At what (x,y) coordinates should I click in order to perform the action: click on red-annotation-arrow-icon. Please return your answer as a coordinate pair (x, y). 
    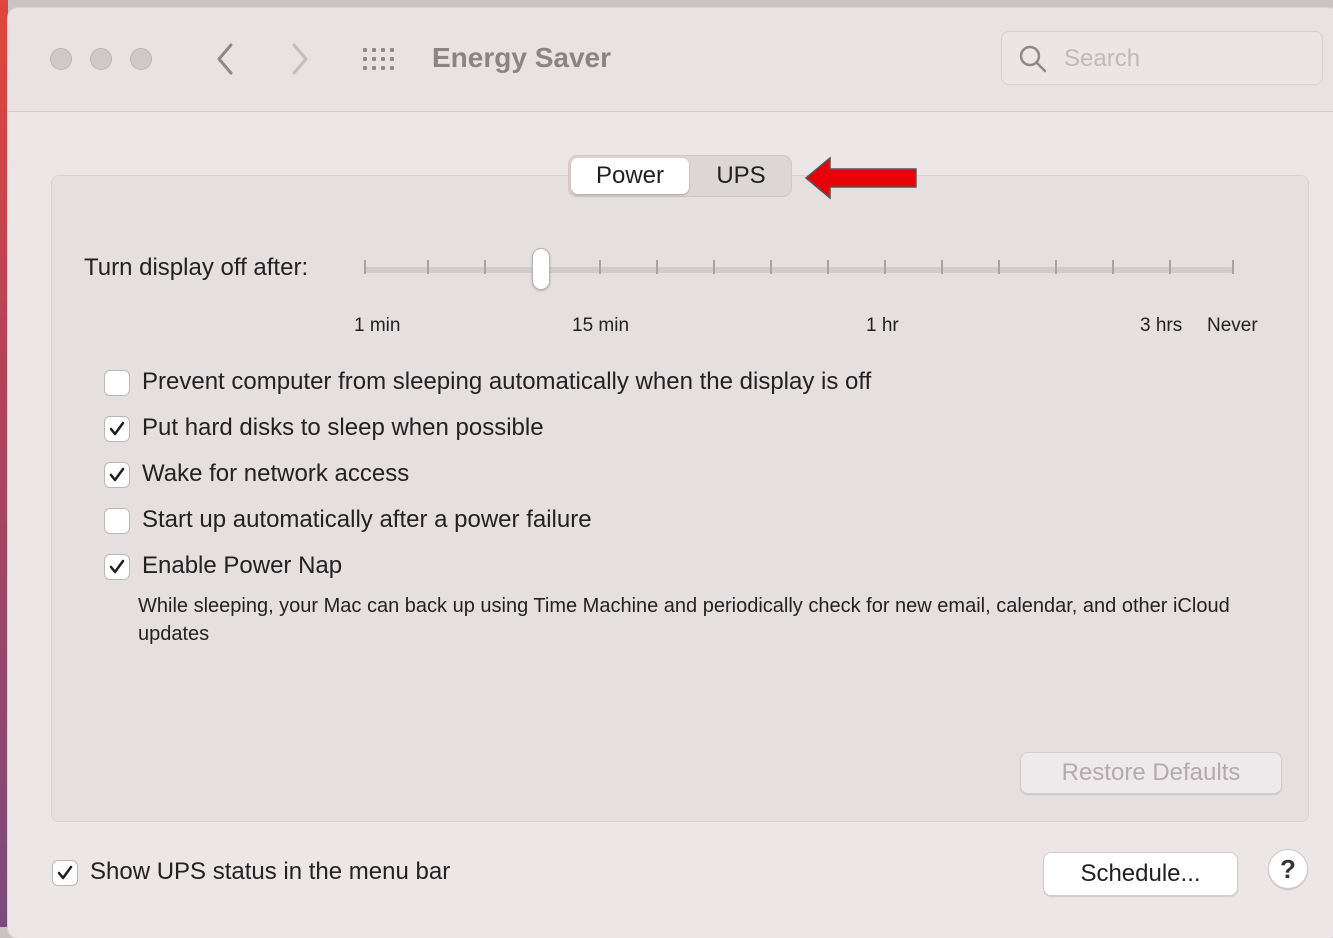
    Looking at the image, I should click on (860, 178).